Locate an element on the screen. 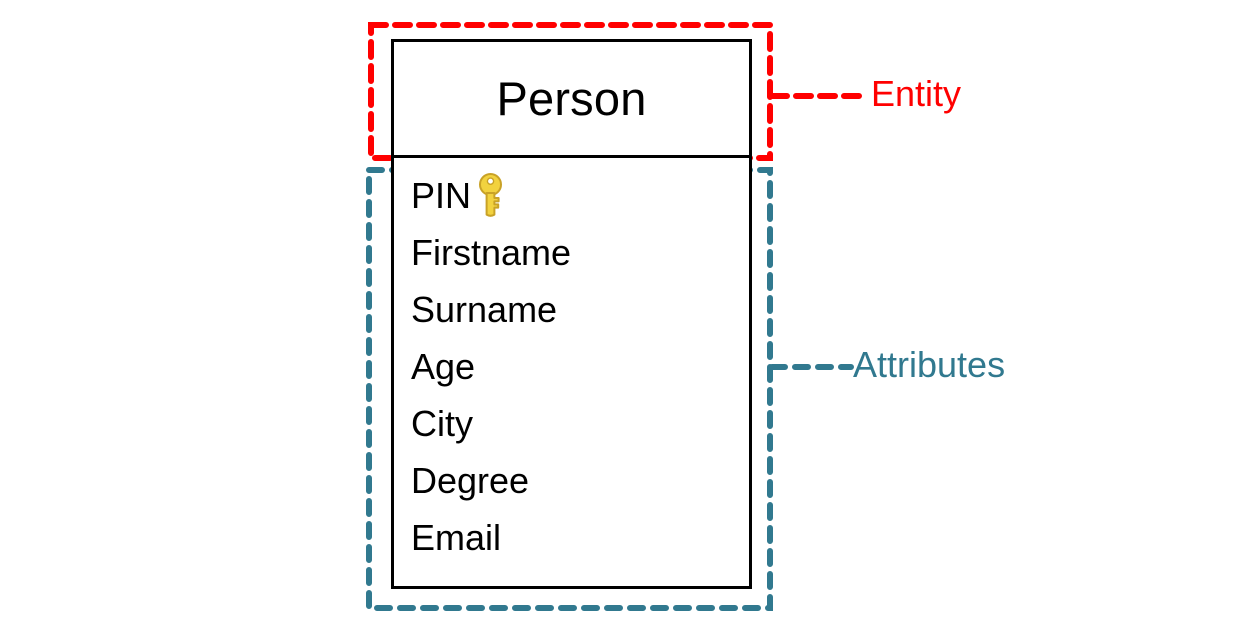  entity-header: Person is located at coordinates (571, 100).